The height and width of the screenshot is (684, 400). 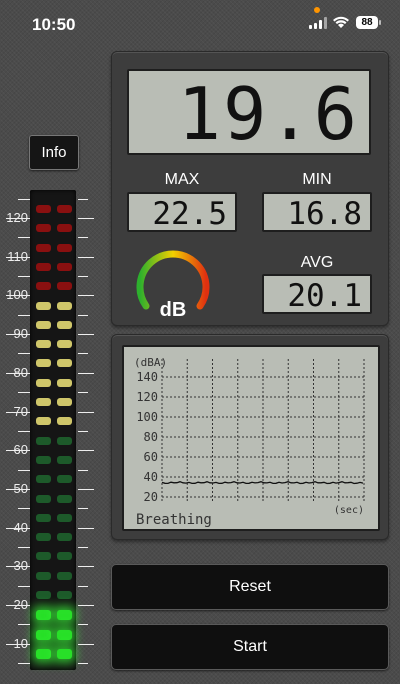 I want to click on max-value-display: 22.5, so click(x=182, y=212).